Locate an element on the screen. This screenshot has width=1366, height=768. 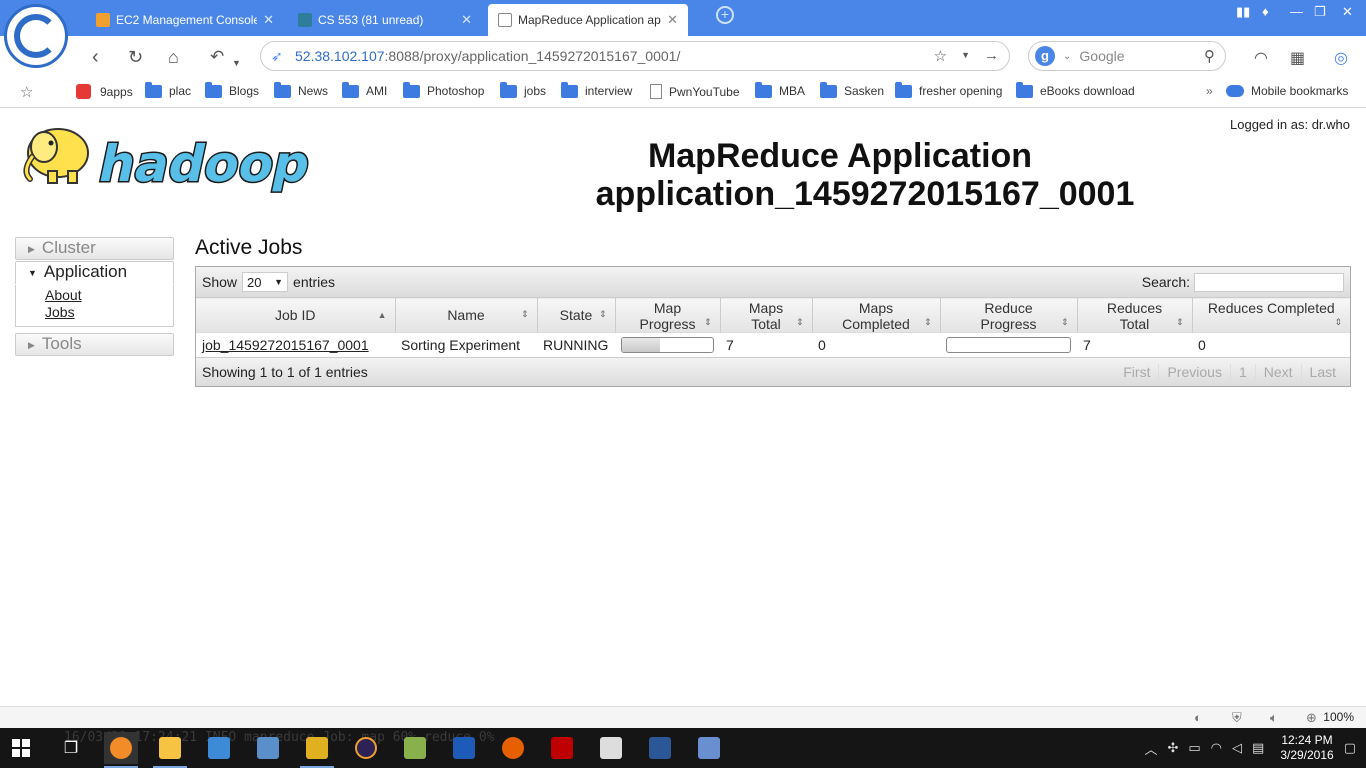
close-window-button: ✕ is located at coordinates (1347, 12).